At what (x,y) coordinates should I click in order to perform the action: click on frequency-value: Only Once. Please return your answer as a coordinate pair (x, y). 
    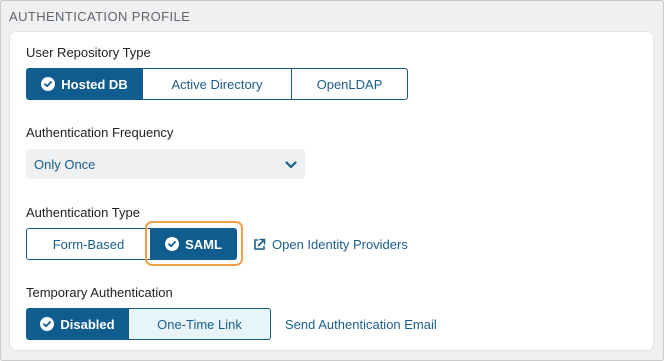
    Looking at the image, I should click on (65, 164).